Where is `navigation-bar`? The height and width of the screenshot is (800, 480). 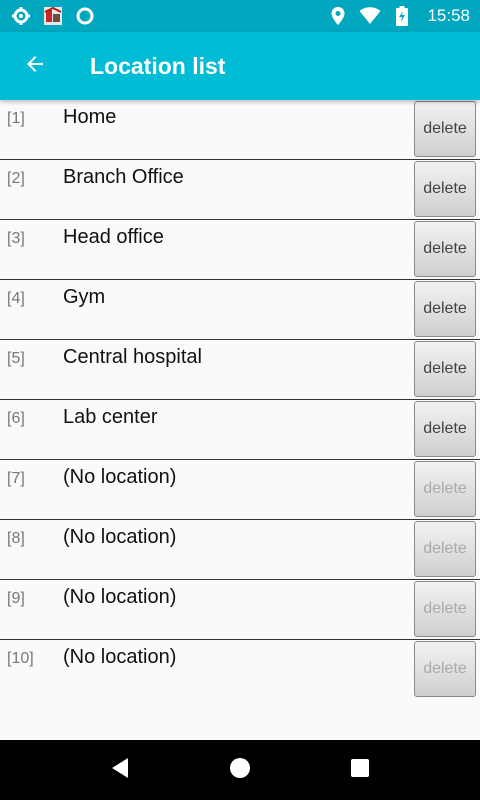 navigation-bar is located at coordinates (240, 770).